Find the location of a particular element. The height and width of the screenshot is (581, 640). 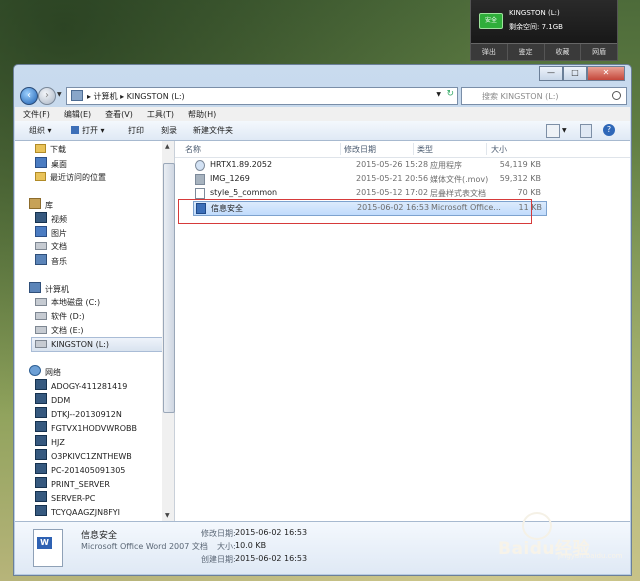

view-options-icon is located at coordinates (553, 131).